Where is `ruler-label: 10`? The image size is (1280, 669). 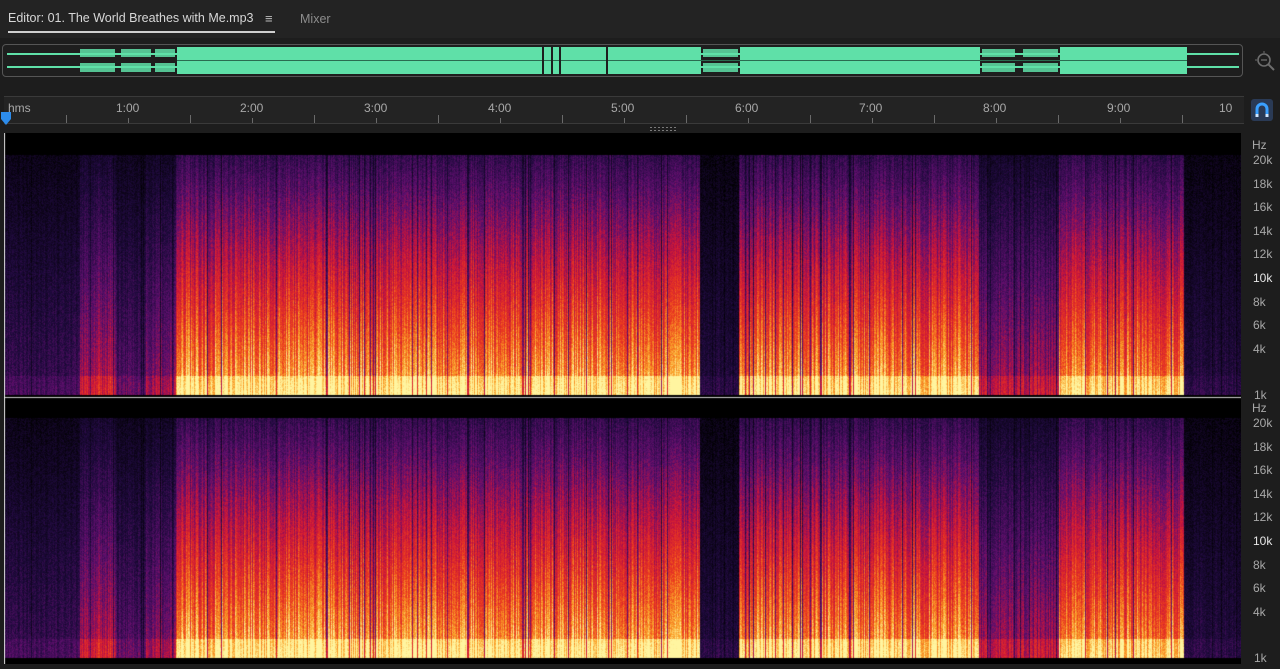 ruler-label: 10 is located at coordinates (1226, 108).